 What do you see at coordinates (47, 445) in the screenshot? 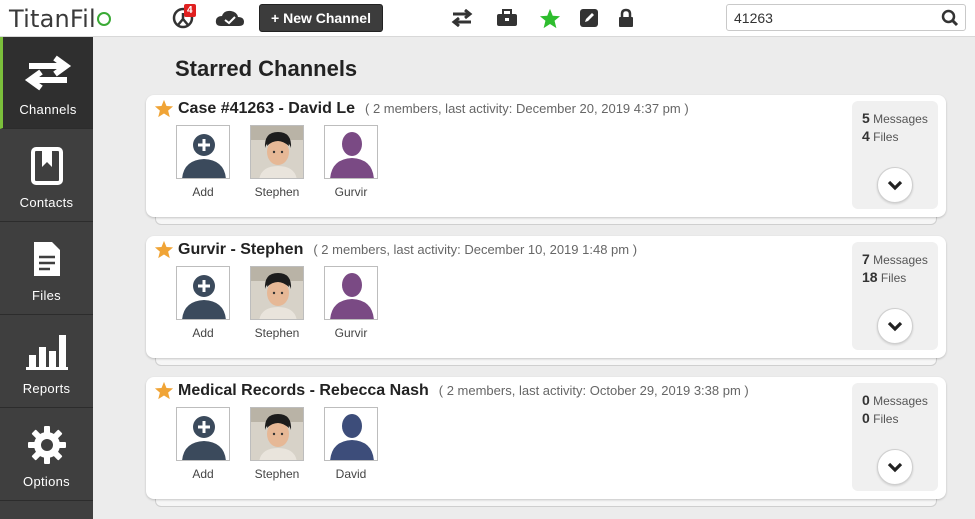
I see `gear-icon` at bounding box center [47, 445].